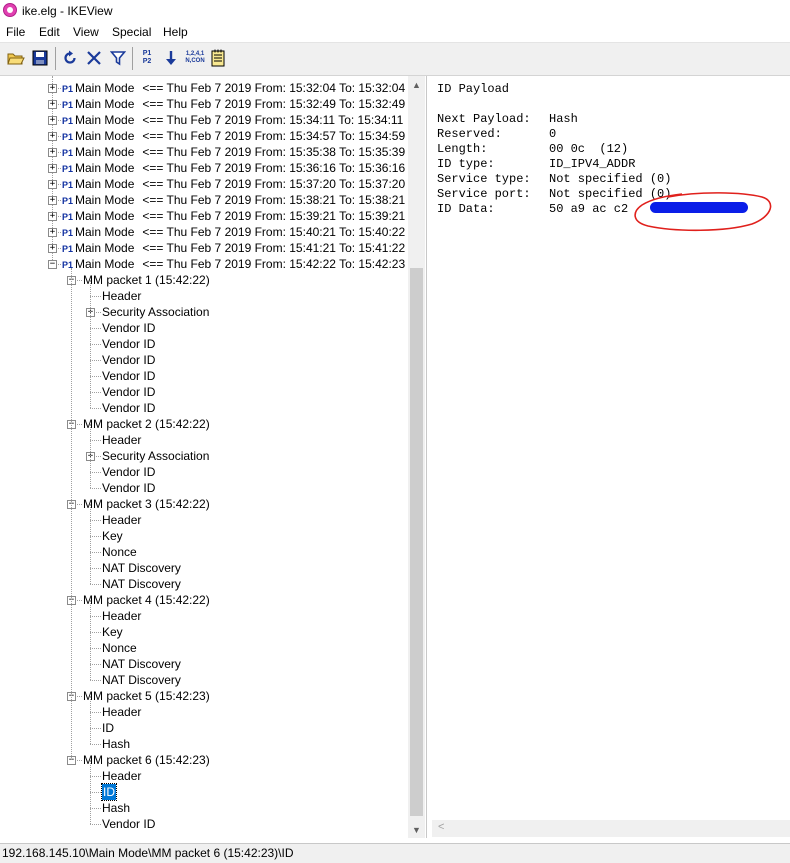 The width and height of the screenshot is (790, 863). I want to click on menu-special: Special, so click(131, 32).